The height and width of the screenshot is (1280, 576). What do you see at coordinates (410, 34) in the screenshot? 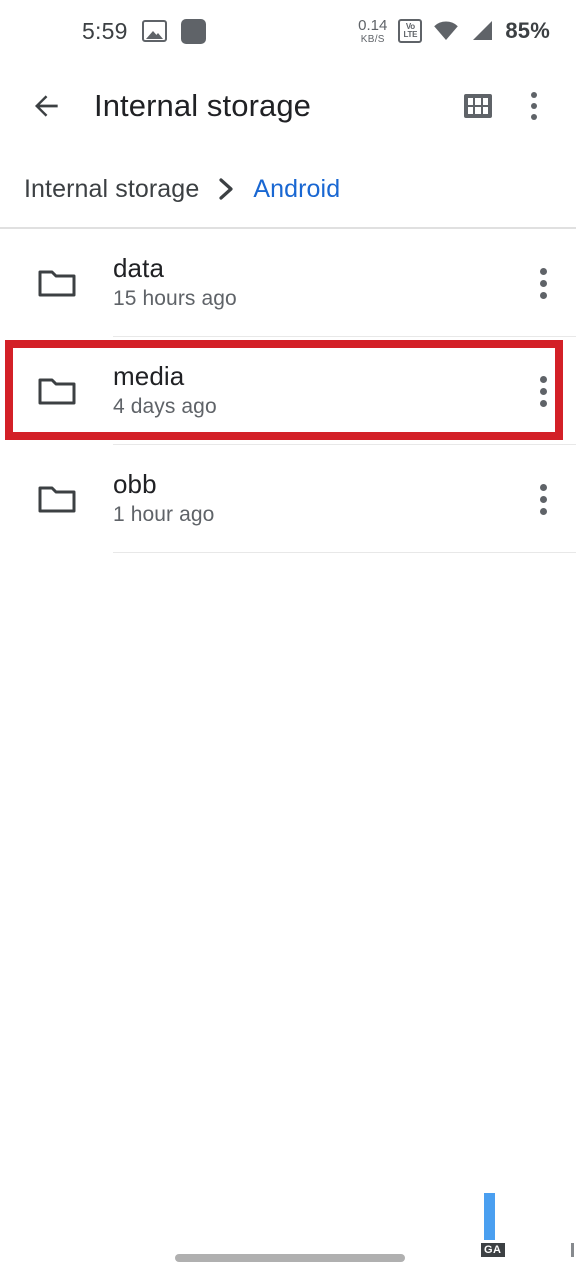
I see `volte-icon-bottom: LTE` at bounding box center [410, 34].